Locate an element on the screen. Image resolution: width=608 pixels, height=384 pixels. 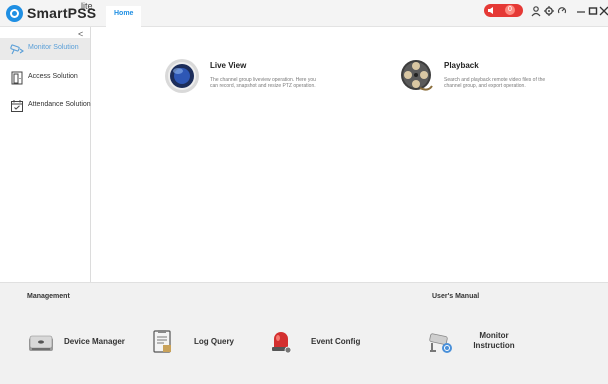
feature-title: Live View is located at coordinates (228, 65).